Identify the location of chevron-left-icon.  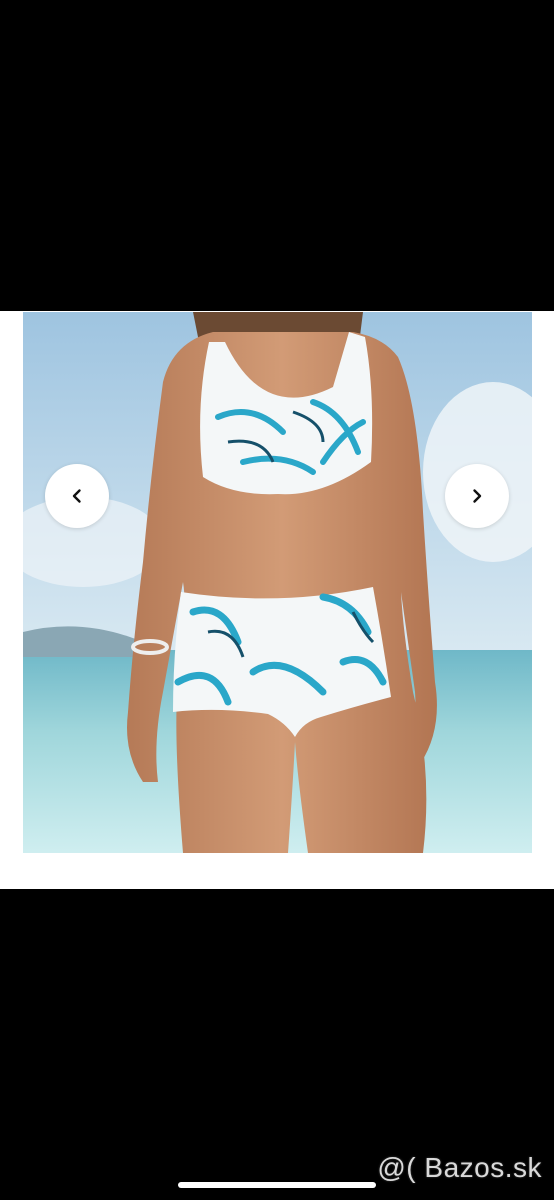
(76, 496).